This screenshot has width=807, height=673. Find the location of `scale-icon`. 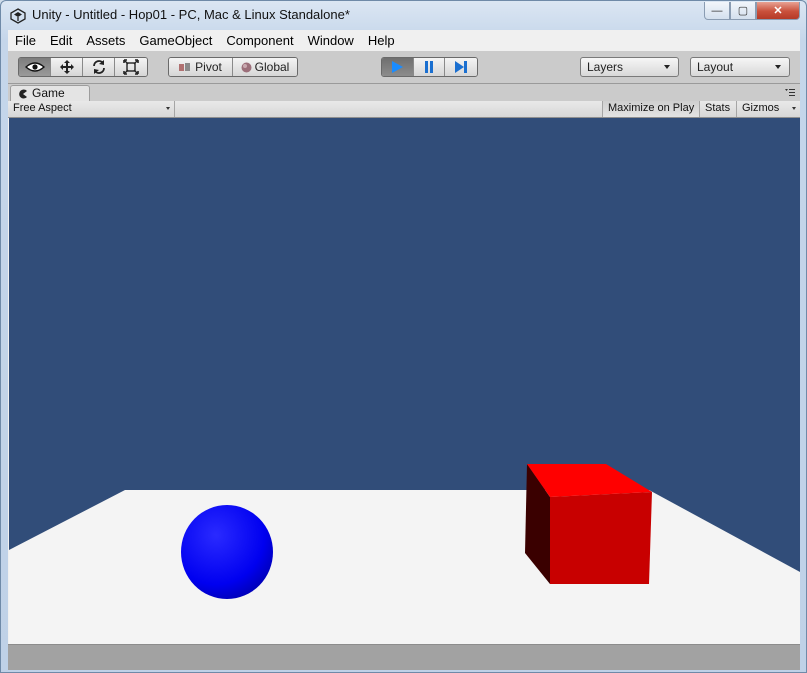

scale-icon is located at coordinates (131, 67).